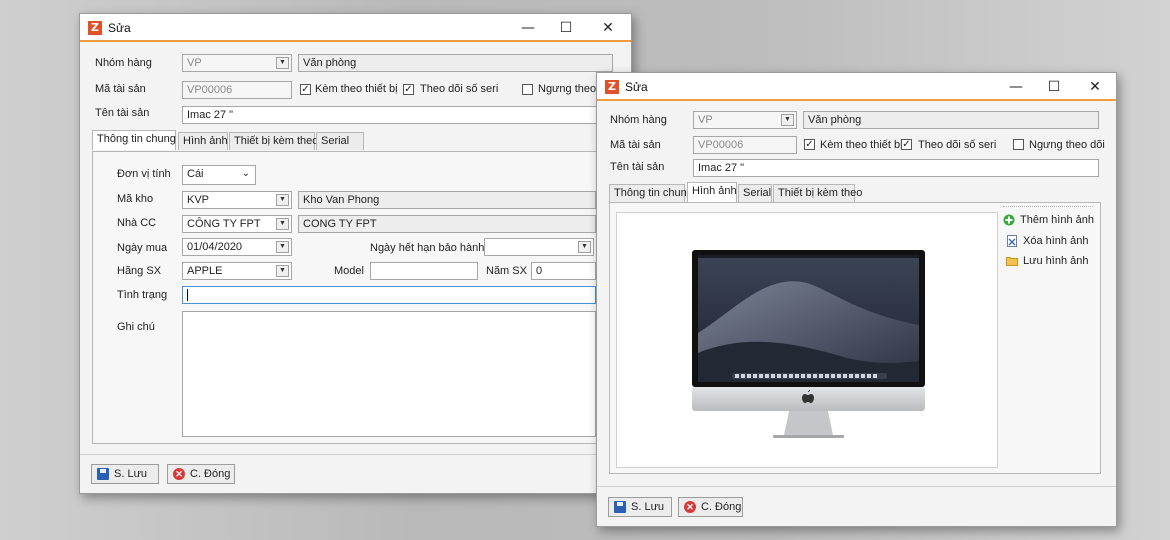  What do you see at coordinates (1057, 220) in the screenshot?
I see `them-hinh-anh-label: Thêm hình ảnh` at bounding box center [1057, 220].